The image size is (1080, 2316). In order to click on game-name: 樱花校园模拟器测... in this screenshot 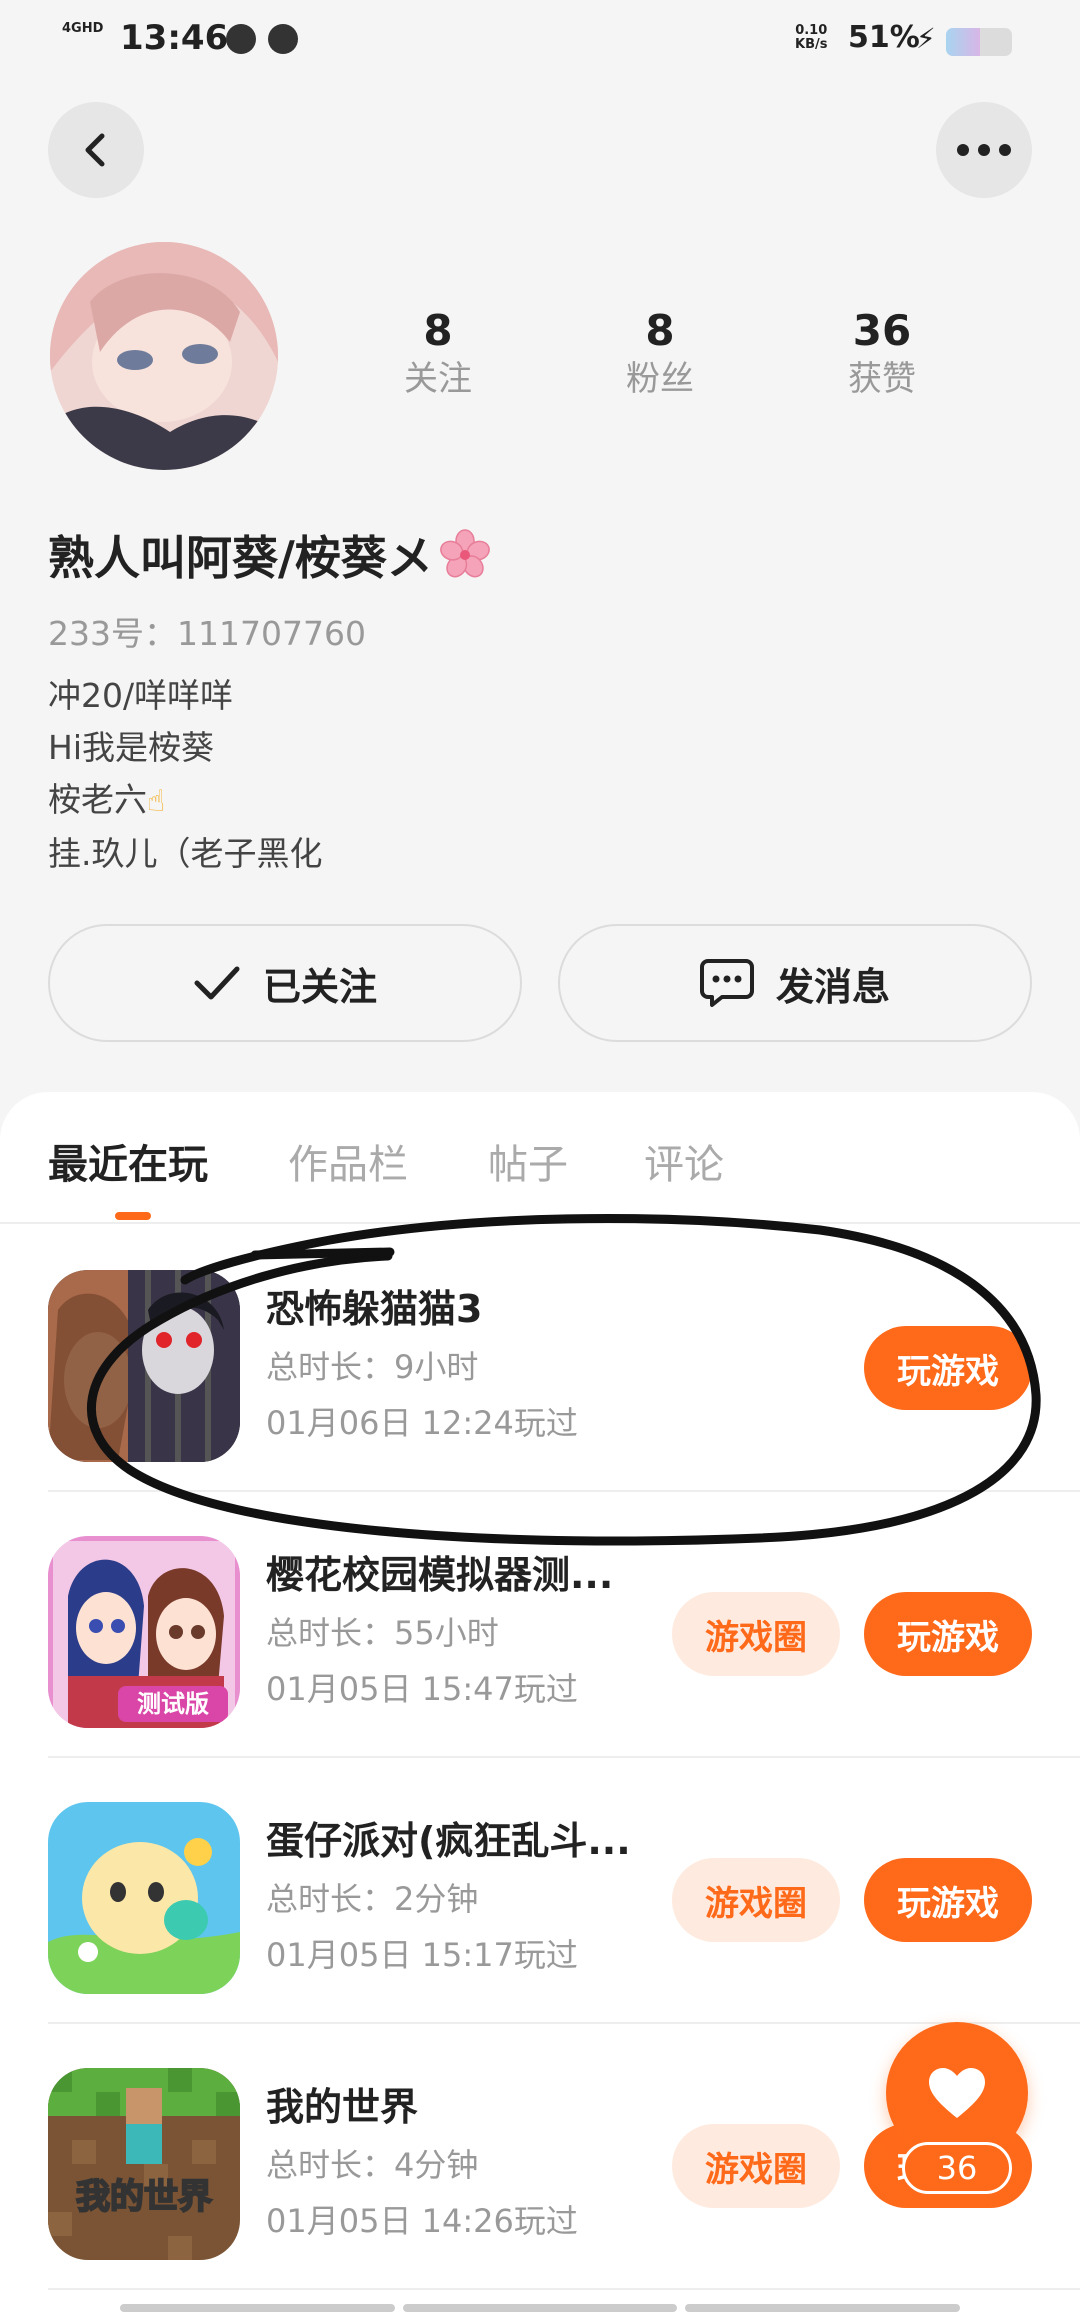, I will do `click(440, 1575)`.